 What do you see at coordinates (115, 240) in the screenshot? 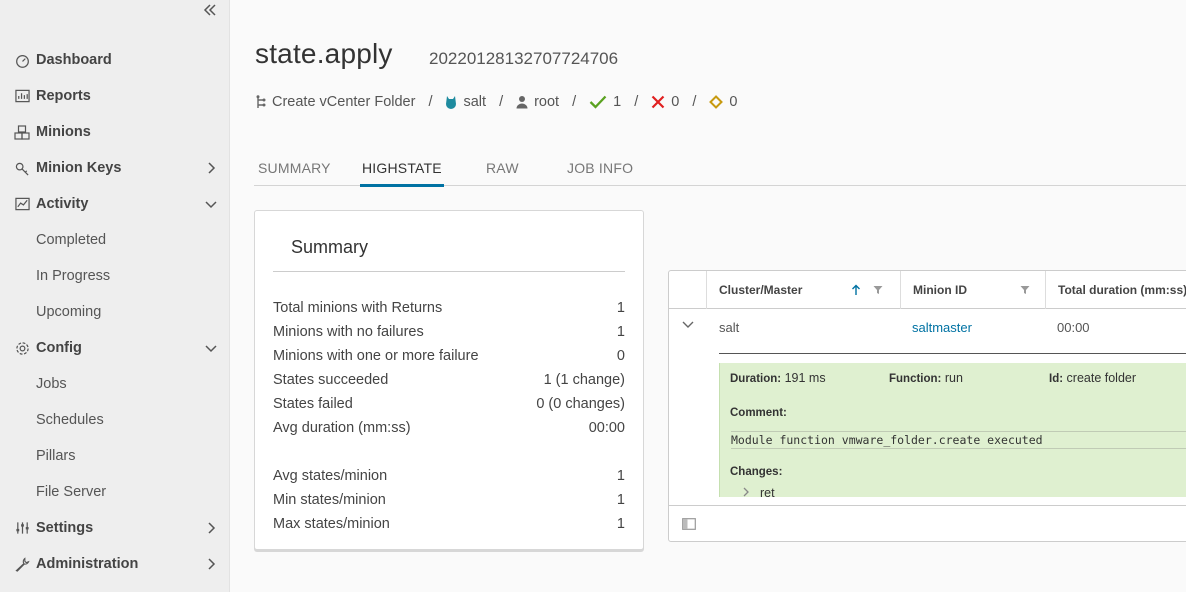
I see `sidebar-item-completed: Completed` at bounding box center [115, 240].